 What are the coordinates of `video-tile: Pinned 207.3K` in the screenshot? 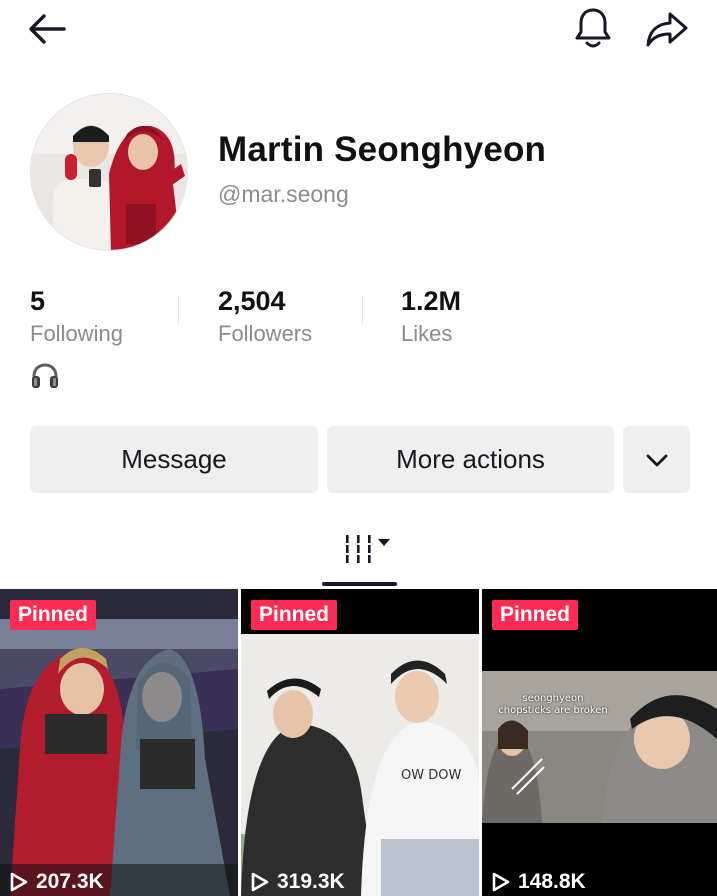 It's located at (119, 742).